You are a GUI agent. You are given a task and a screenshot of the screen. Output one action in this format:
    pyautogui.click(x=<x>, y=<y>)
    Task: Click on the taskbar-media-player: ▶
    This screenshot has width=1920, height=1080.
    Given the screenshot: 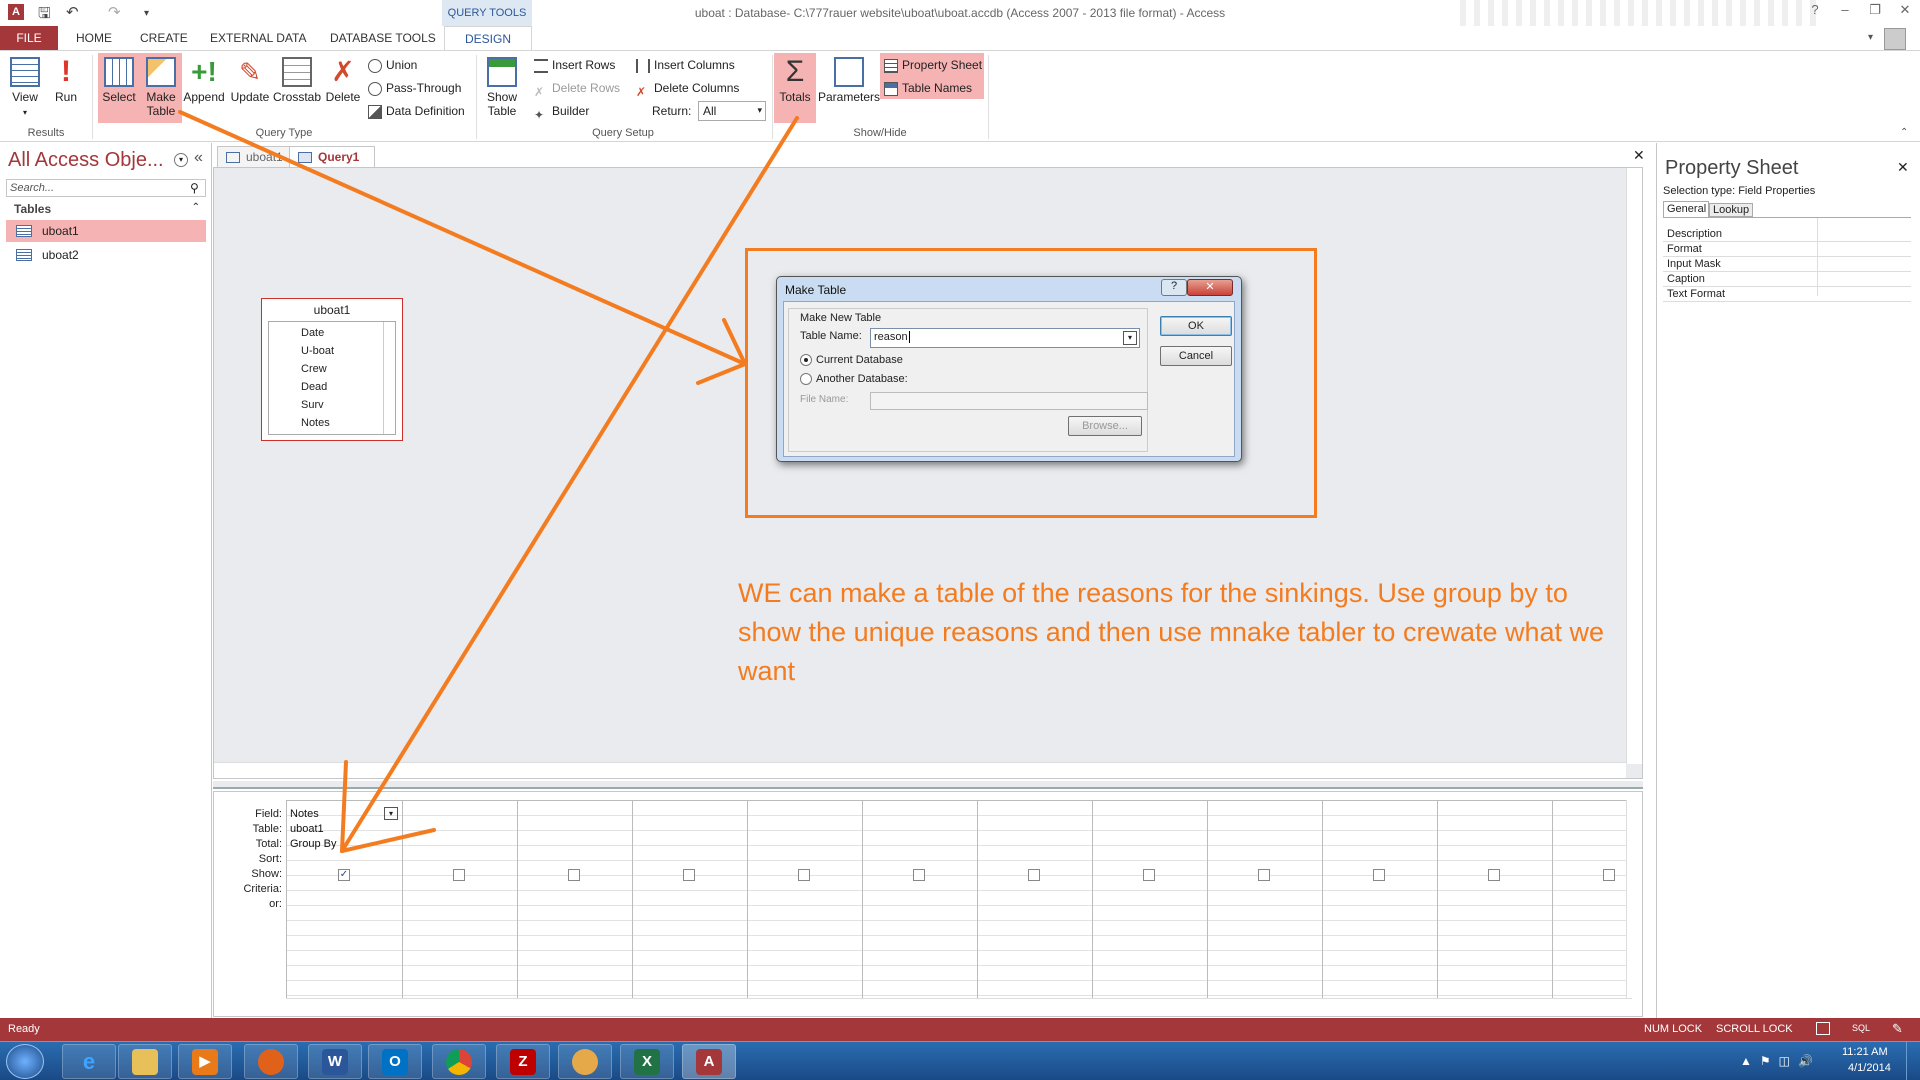 What is the action you would take?
    pyautogui.click(x=205, y=1061)
    